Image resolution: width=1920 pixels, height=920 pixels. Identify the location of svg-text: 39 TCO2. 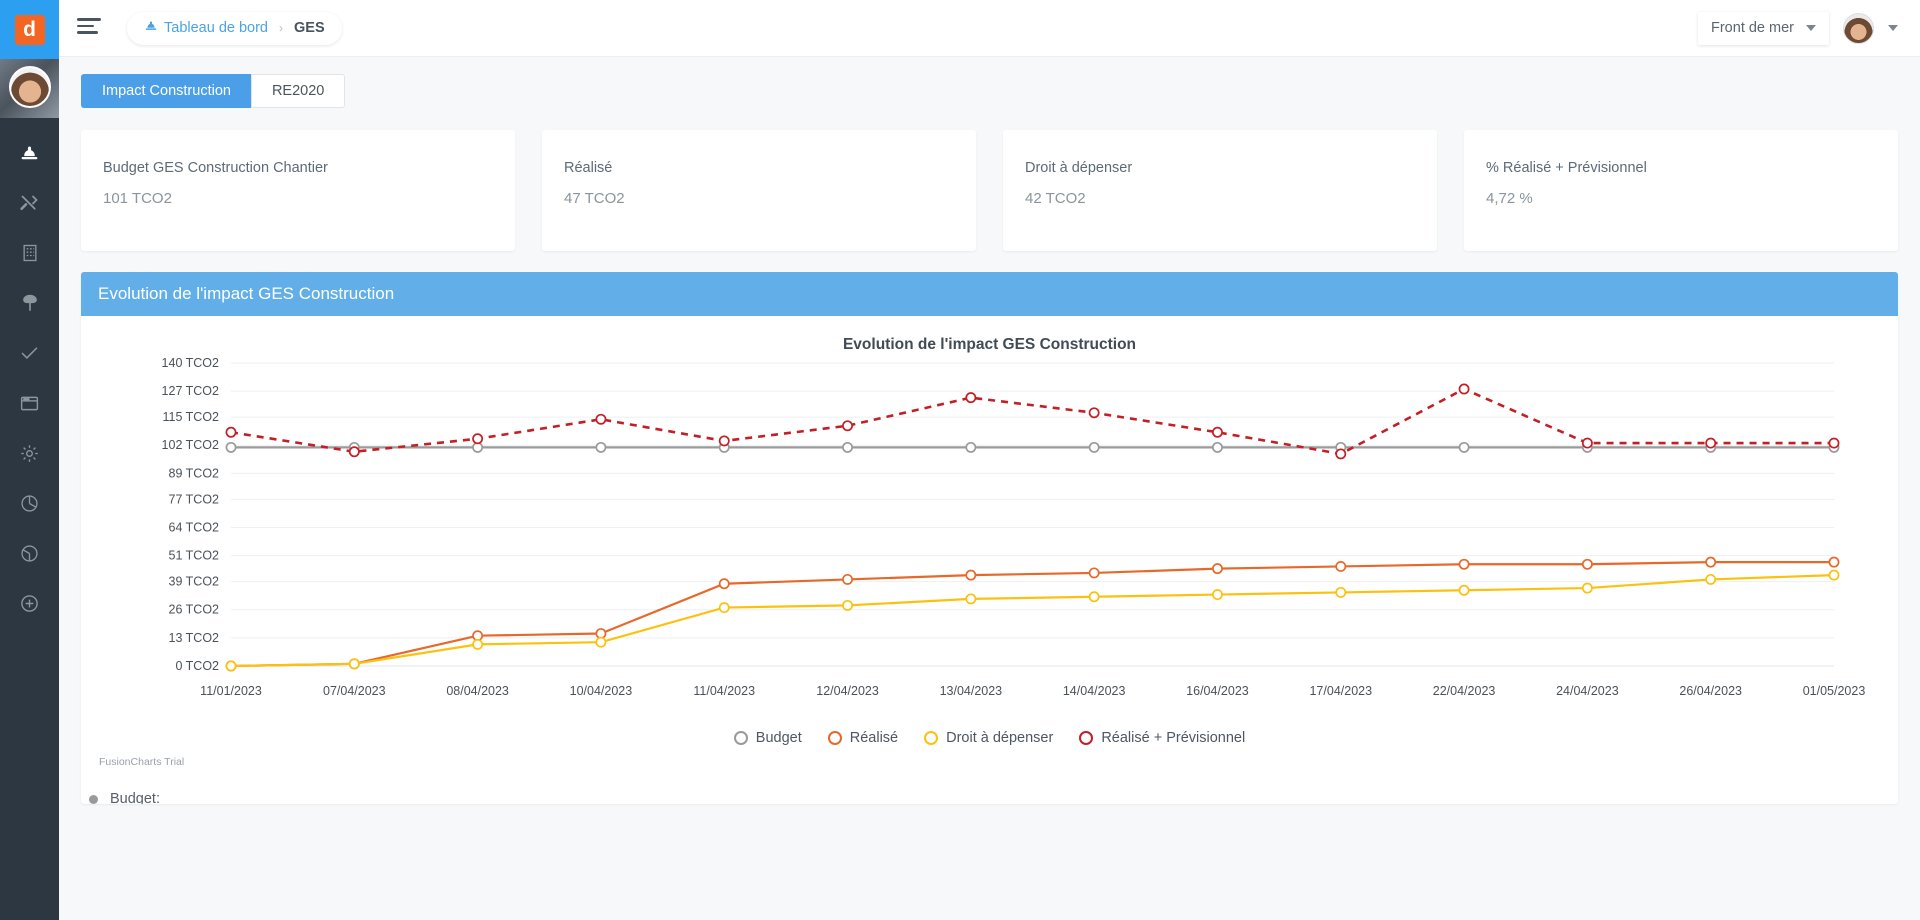
(194, 582).